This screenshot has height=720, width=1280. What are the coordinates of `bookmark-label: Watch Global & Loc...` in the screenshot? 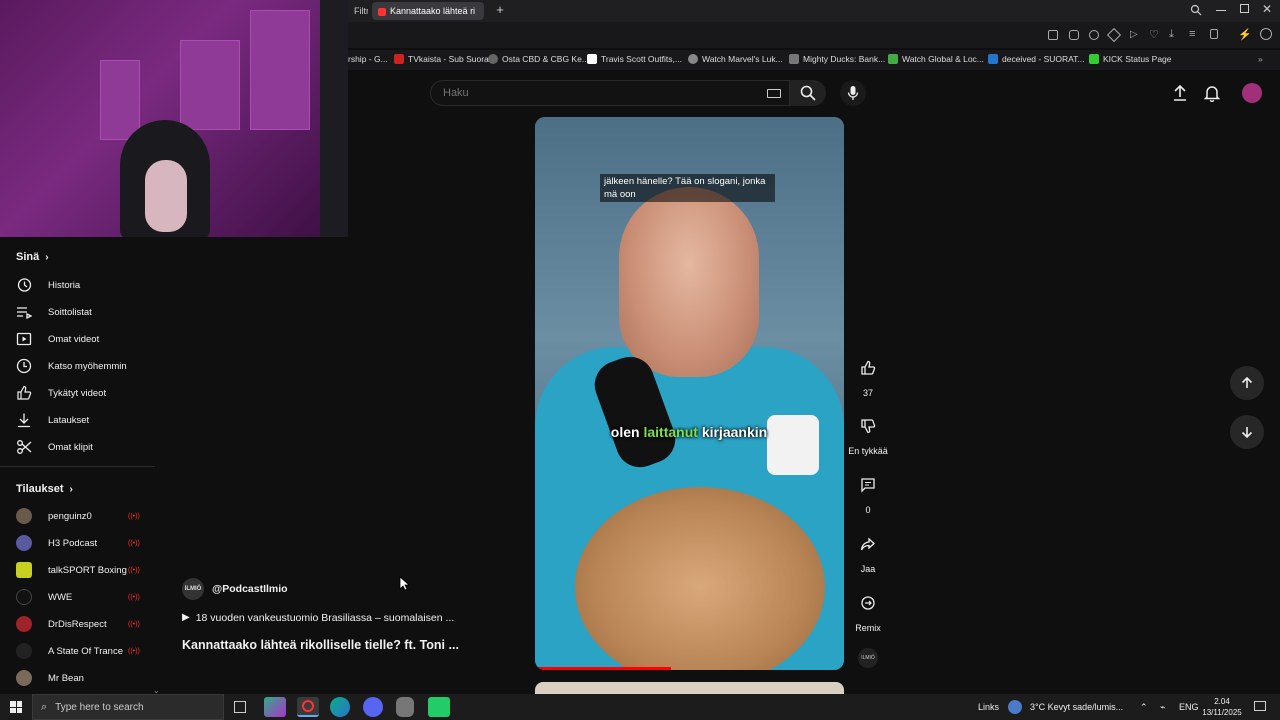 It's located at (943, 59).